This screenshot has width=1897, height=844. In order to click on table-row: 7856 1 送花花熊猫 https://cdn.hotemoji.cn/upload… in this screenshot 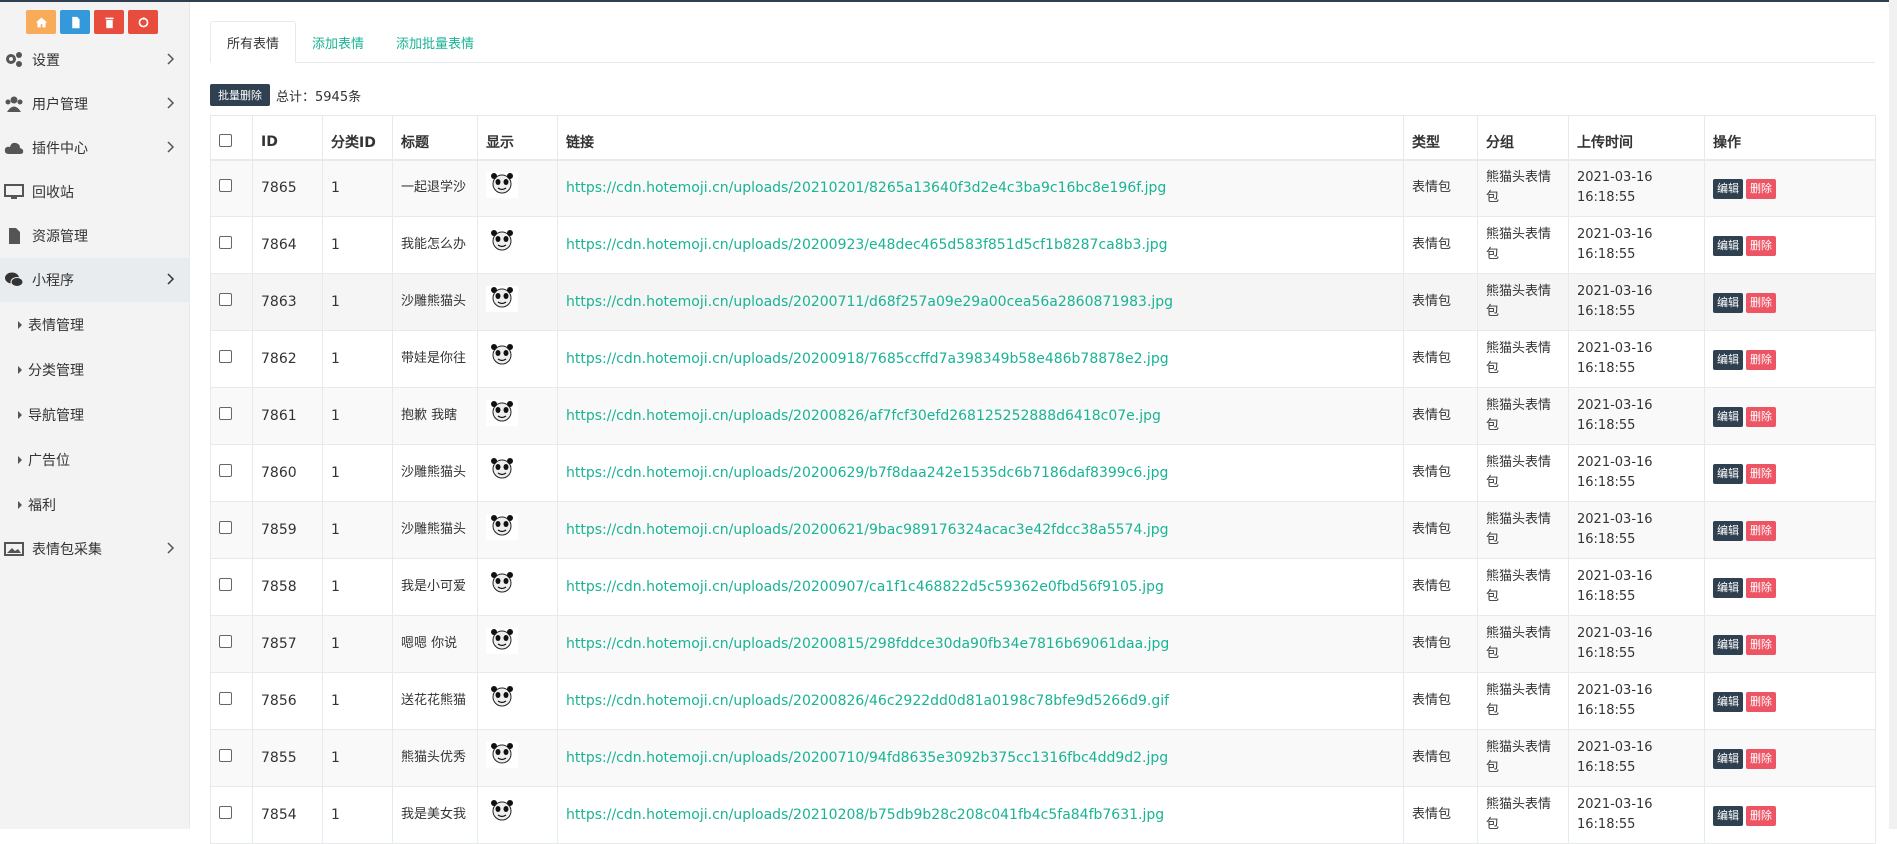, I will do `click(1043, 701)`.